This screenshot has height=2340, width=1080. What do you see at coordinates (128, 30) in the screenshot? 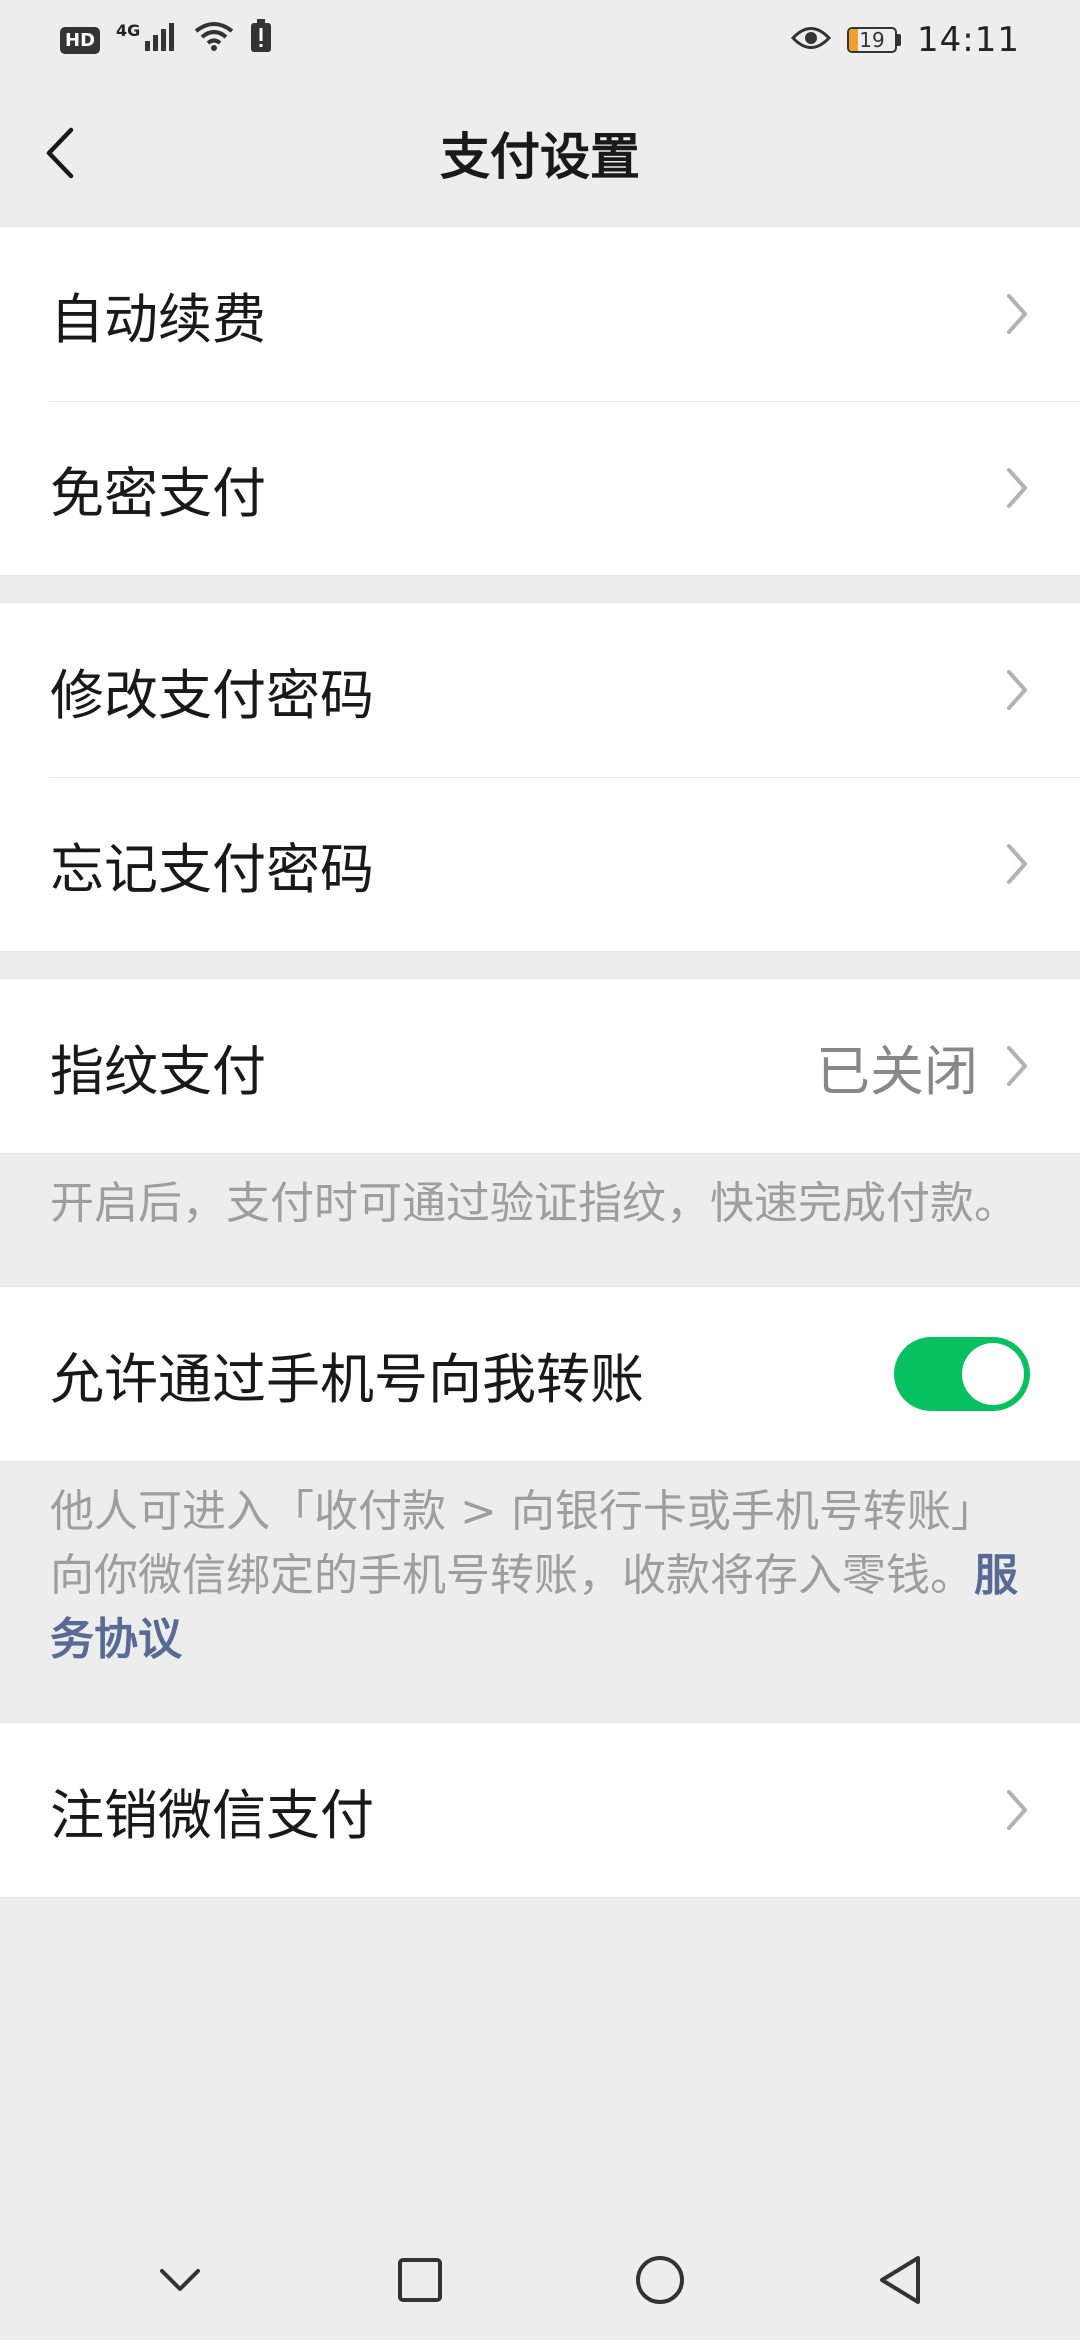
I see `network-type: 4G` at bounding box center [128, 30].